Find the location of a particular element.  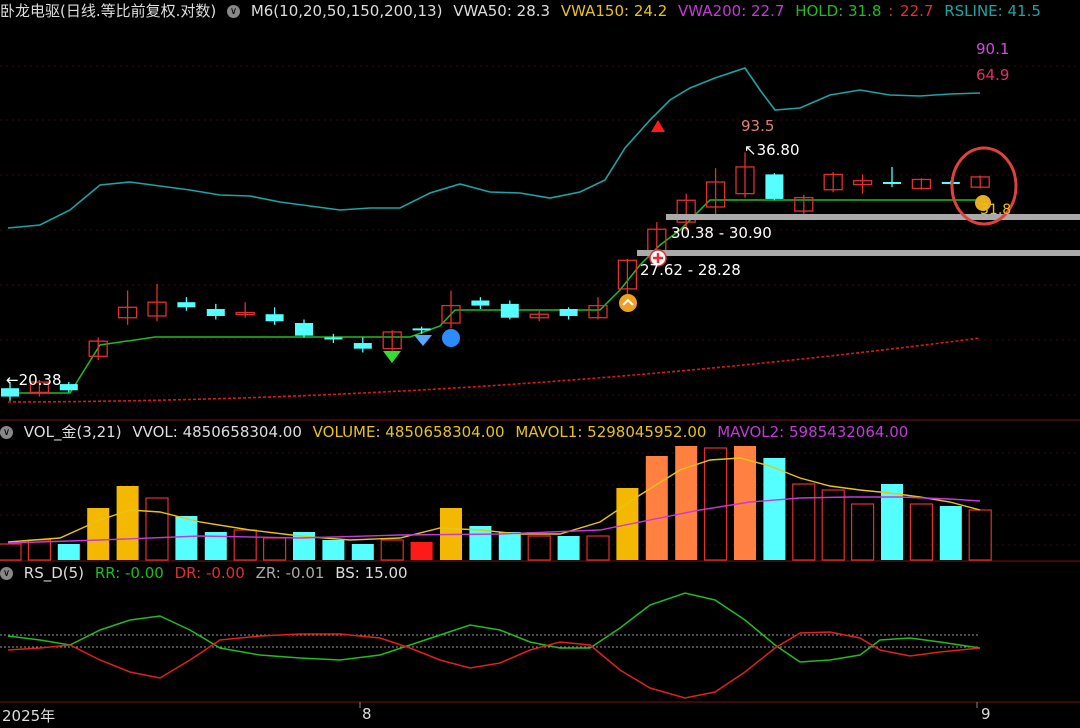

mavol2-line is located at coordinates (494, 520).